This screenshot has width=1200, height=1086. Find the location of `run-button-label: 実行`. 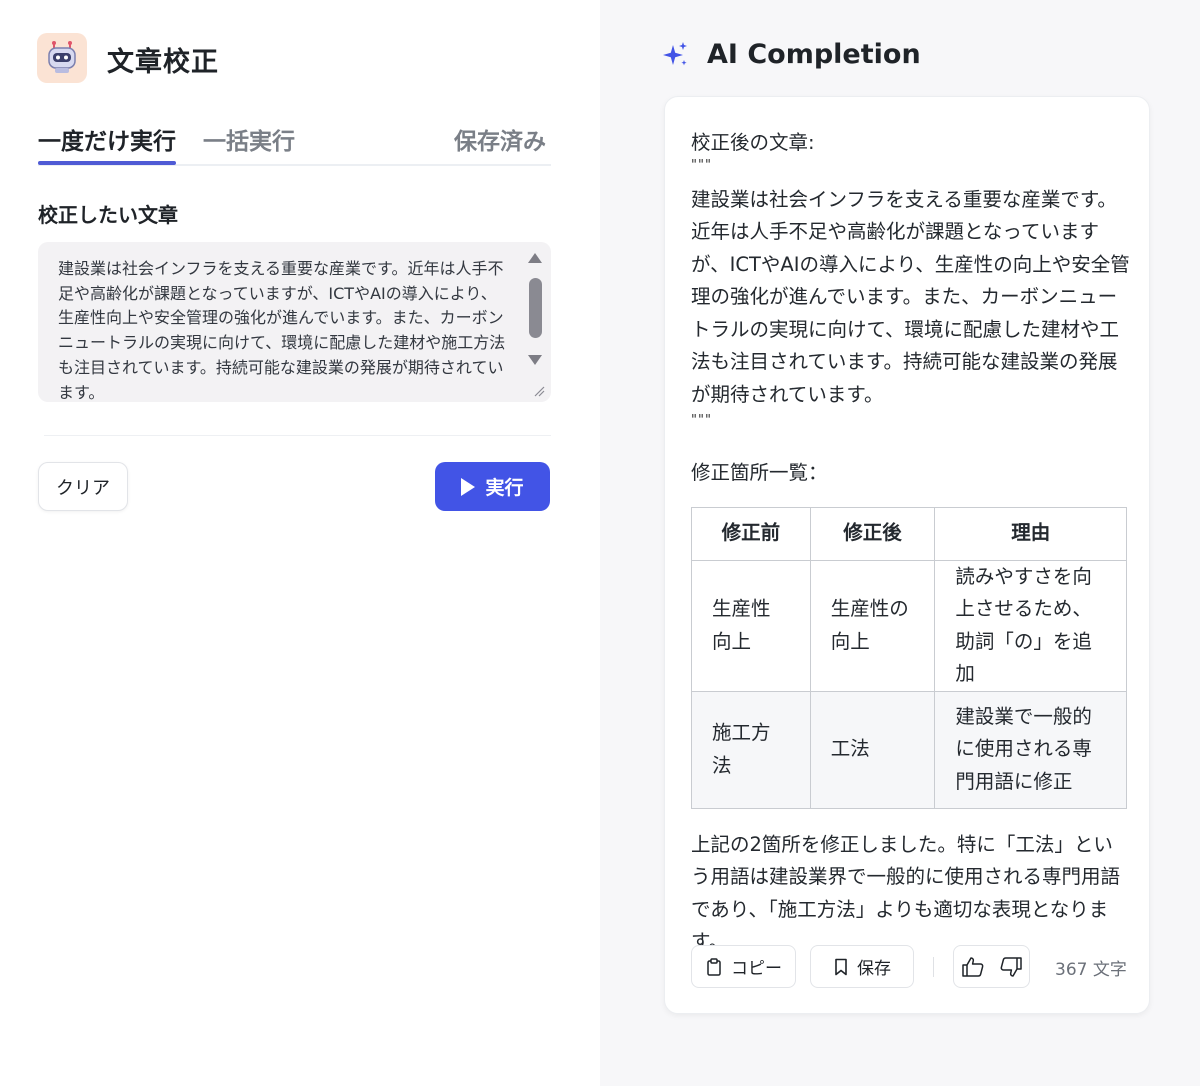

run-button-label: 実行 is located at coordinates (504, 488).